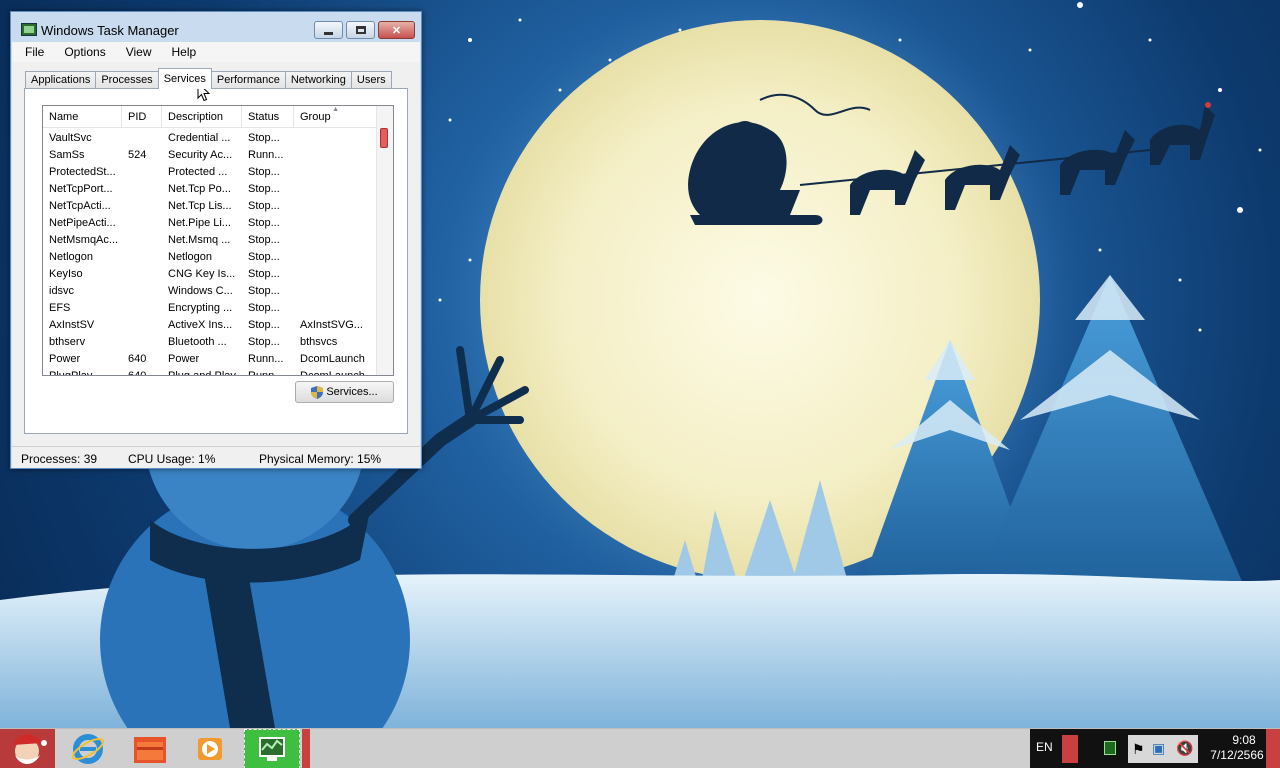  Describe the element at coordinates (59, 459) in the screenshot. I see `status-processes: Processes: 39` at that location.